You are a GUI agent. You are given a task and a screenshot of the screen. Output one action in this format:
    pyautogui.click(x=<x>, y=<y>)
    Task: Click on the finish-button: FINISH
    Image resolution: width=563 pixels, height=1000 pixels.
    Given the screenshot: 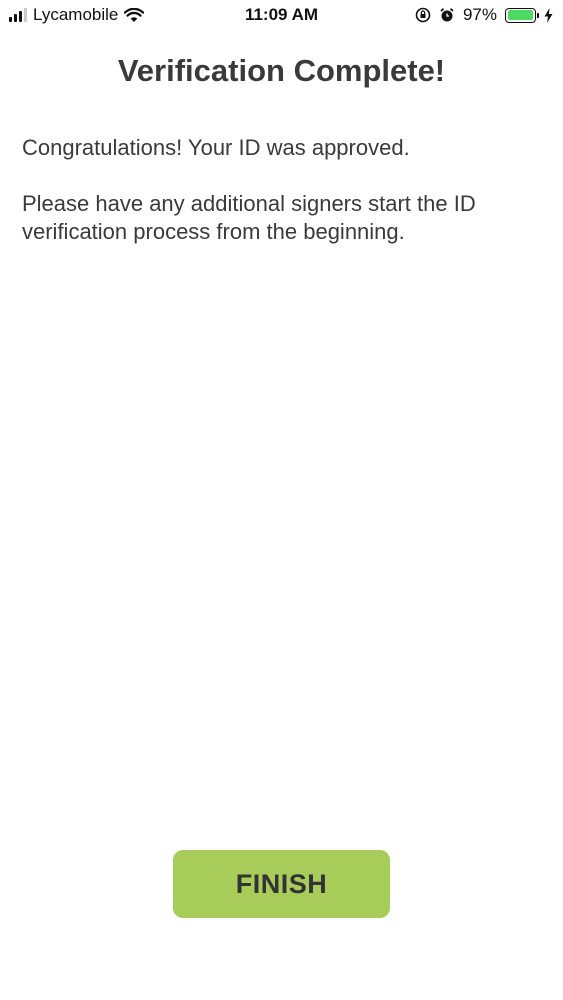 What is the action you would take?
    pyautogui.click(x=281, y=884)
    